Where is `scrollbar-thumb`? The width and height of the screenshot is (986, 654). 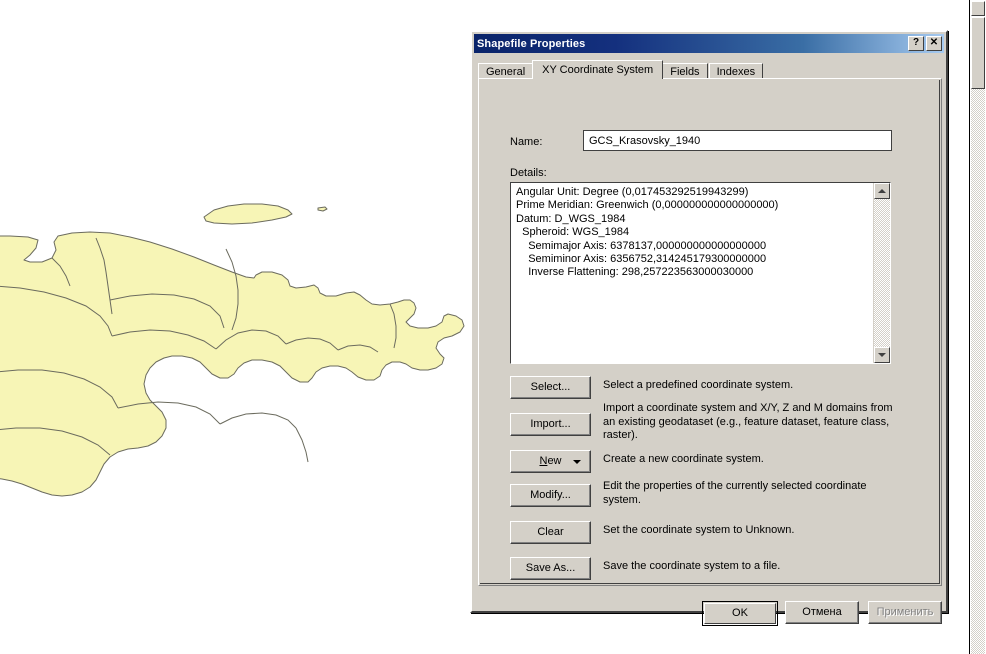 scrollbar-thumb is located at coordinates (978, 53).